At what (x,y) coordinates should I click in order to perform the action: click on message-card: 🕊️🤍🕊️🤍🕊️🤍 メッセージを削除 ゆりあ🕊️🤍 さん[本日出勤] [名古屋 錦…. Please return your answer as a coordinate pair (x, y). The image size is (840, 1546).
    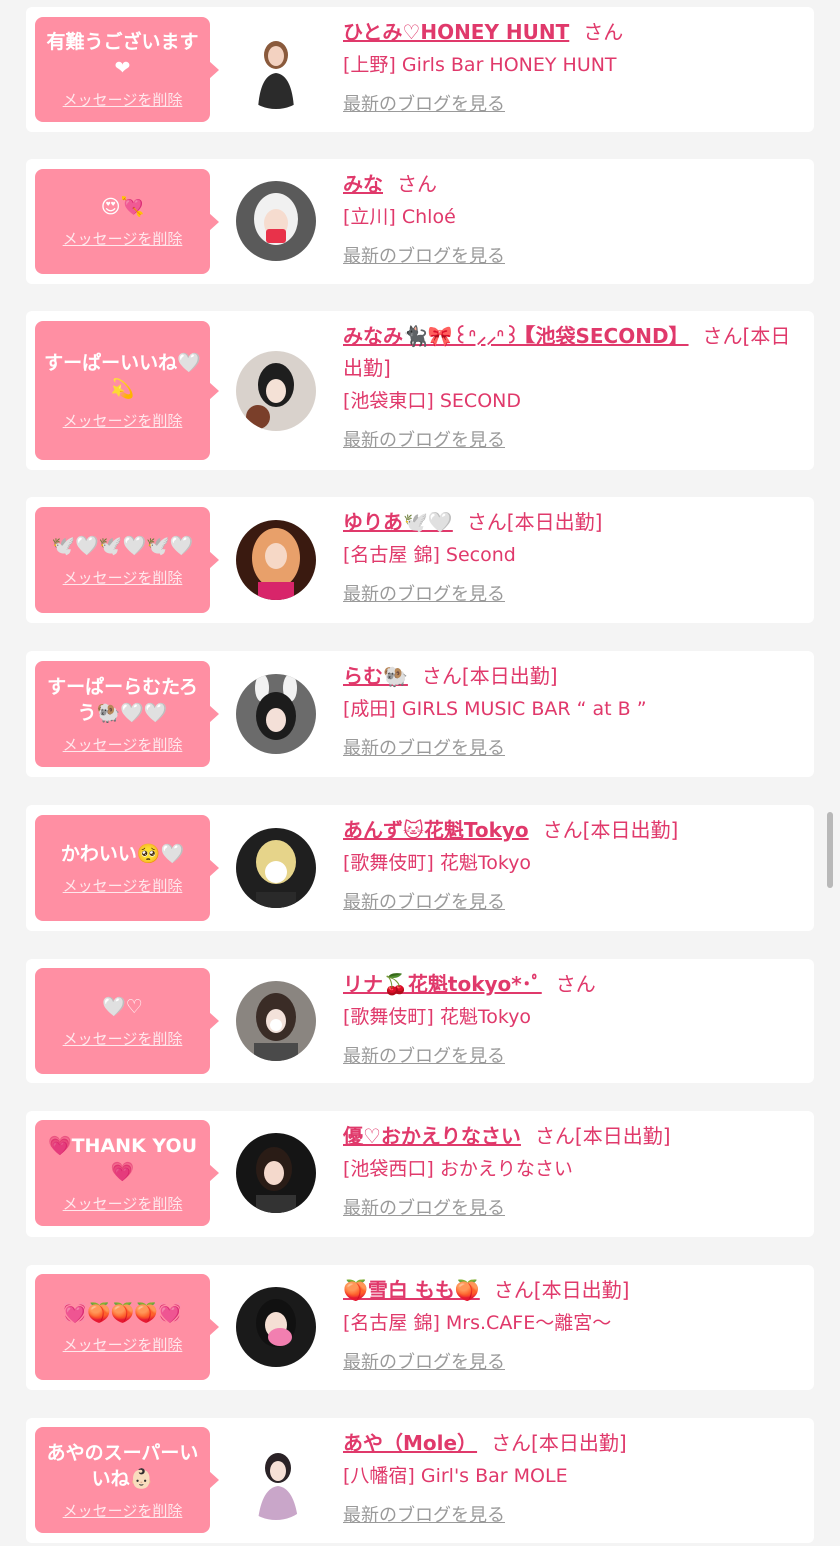
    Looking at the image, I should click on (420, 560).